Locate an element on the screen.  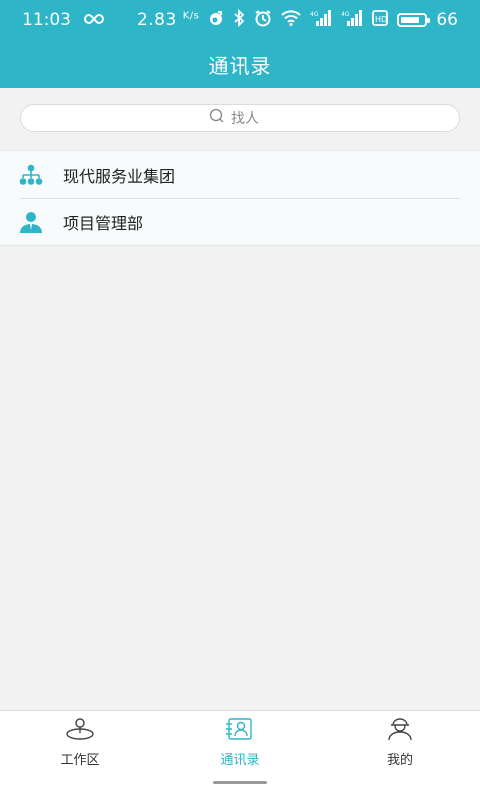
tab-label: 工作区 is located at coordinates (80, 760).